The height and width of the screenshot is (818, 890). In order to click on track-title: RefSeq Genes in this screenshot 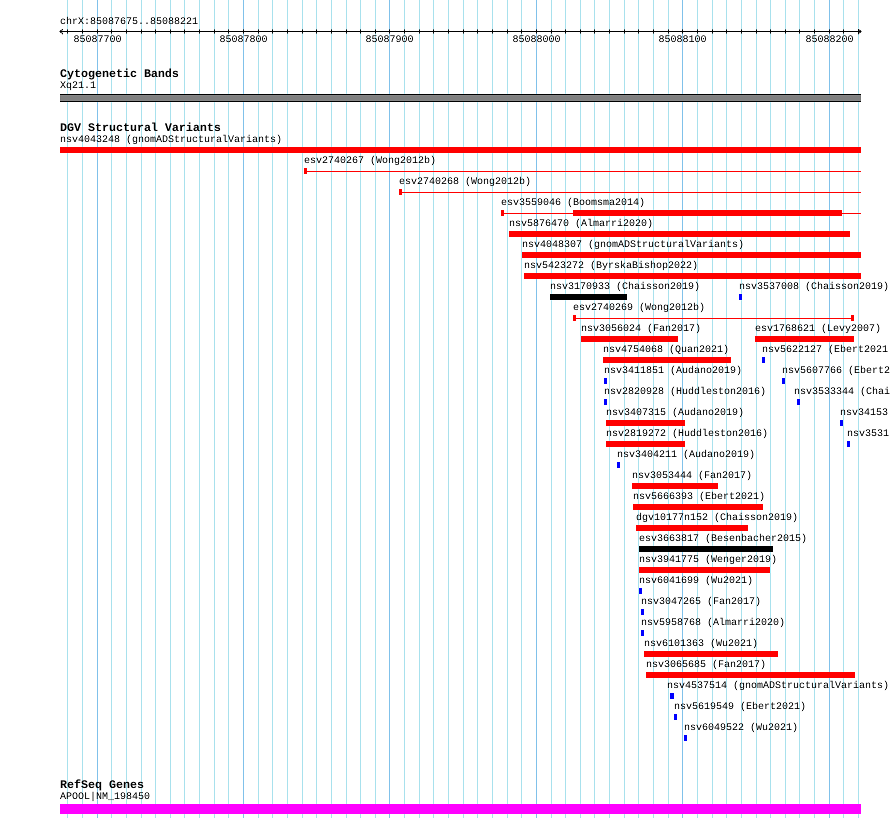, I will do `click(102, 785)`.